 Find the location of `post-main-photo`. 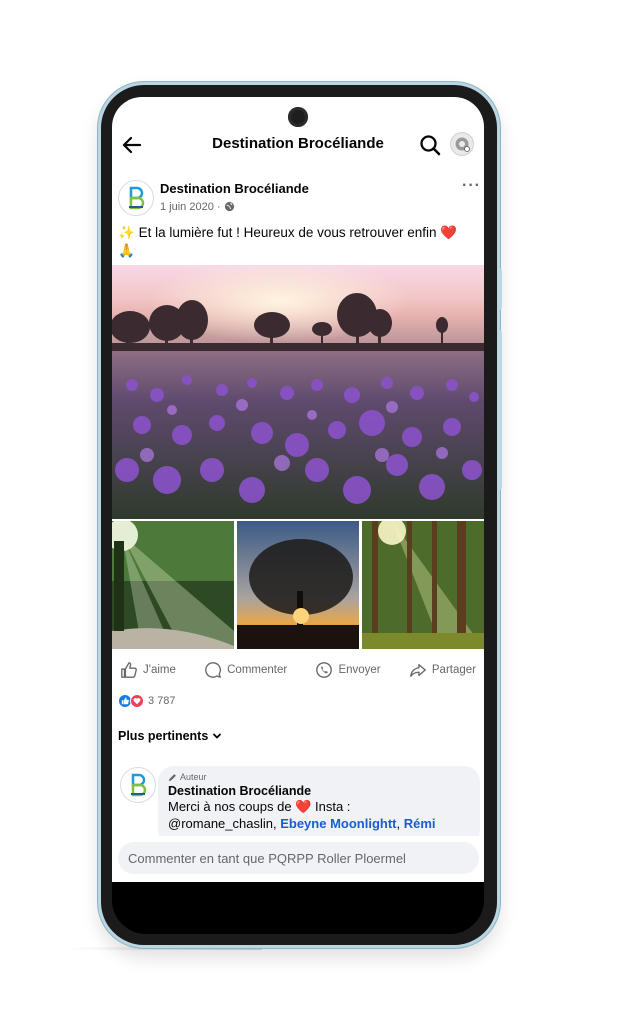

post-main-photo is located at coordinates (298, 392).